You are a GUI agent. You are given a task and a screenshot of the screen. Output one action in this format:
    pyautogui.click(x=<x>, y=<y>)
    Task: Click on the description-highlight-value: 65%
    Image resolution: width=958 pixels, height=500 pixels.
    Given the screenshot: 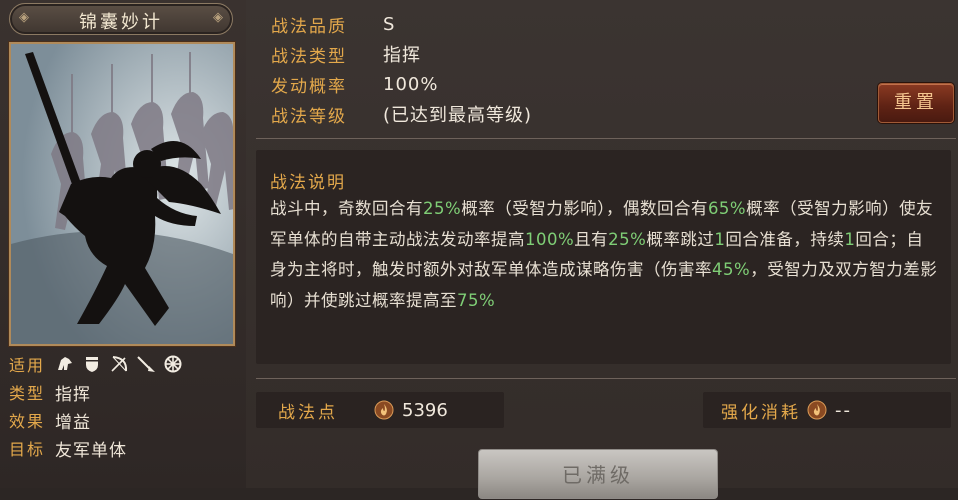 What is the action you would take?
    pyautogui.click(x=727, y=208)
    